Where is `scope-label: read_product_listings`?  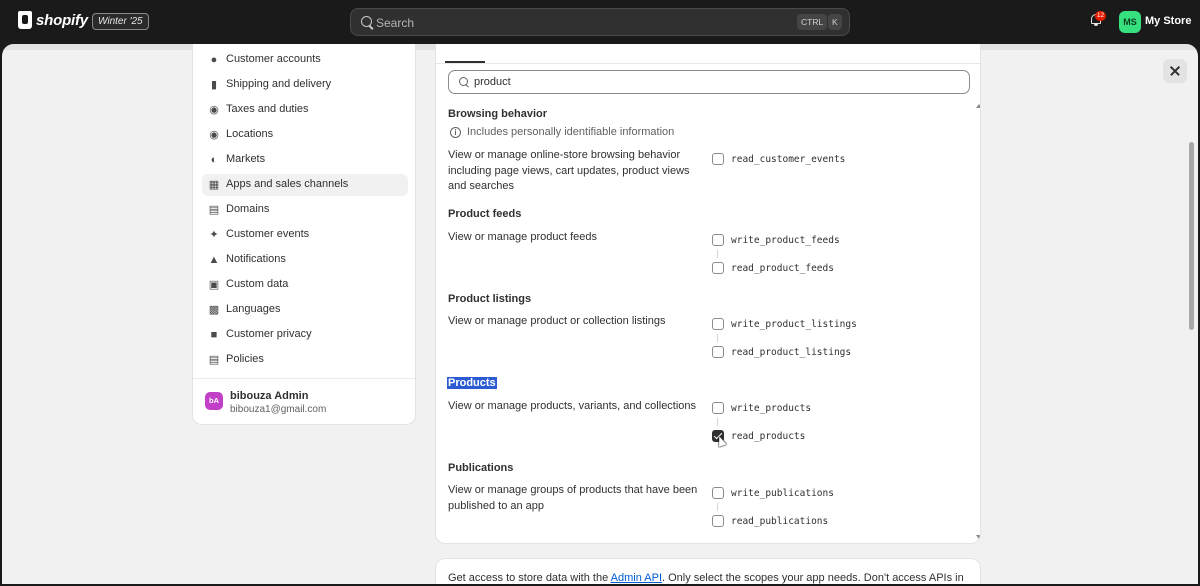
scope-label: read_product_listings is located at coordinates (791, 352).